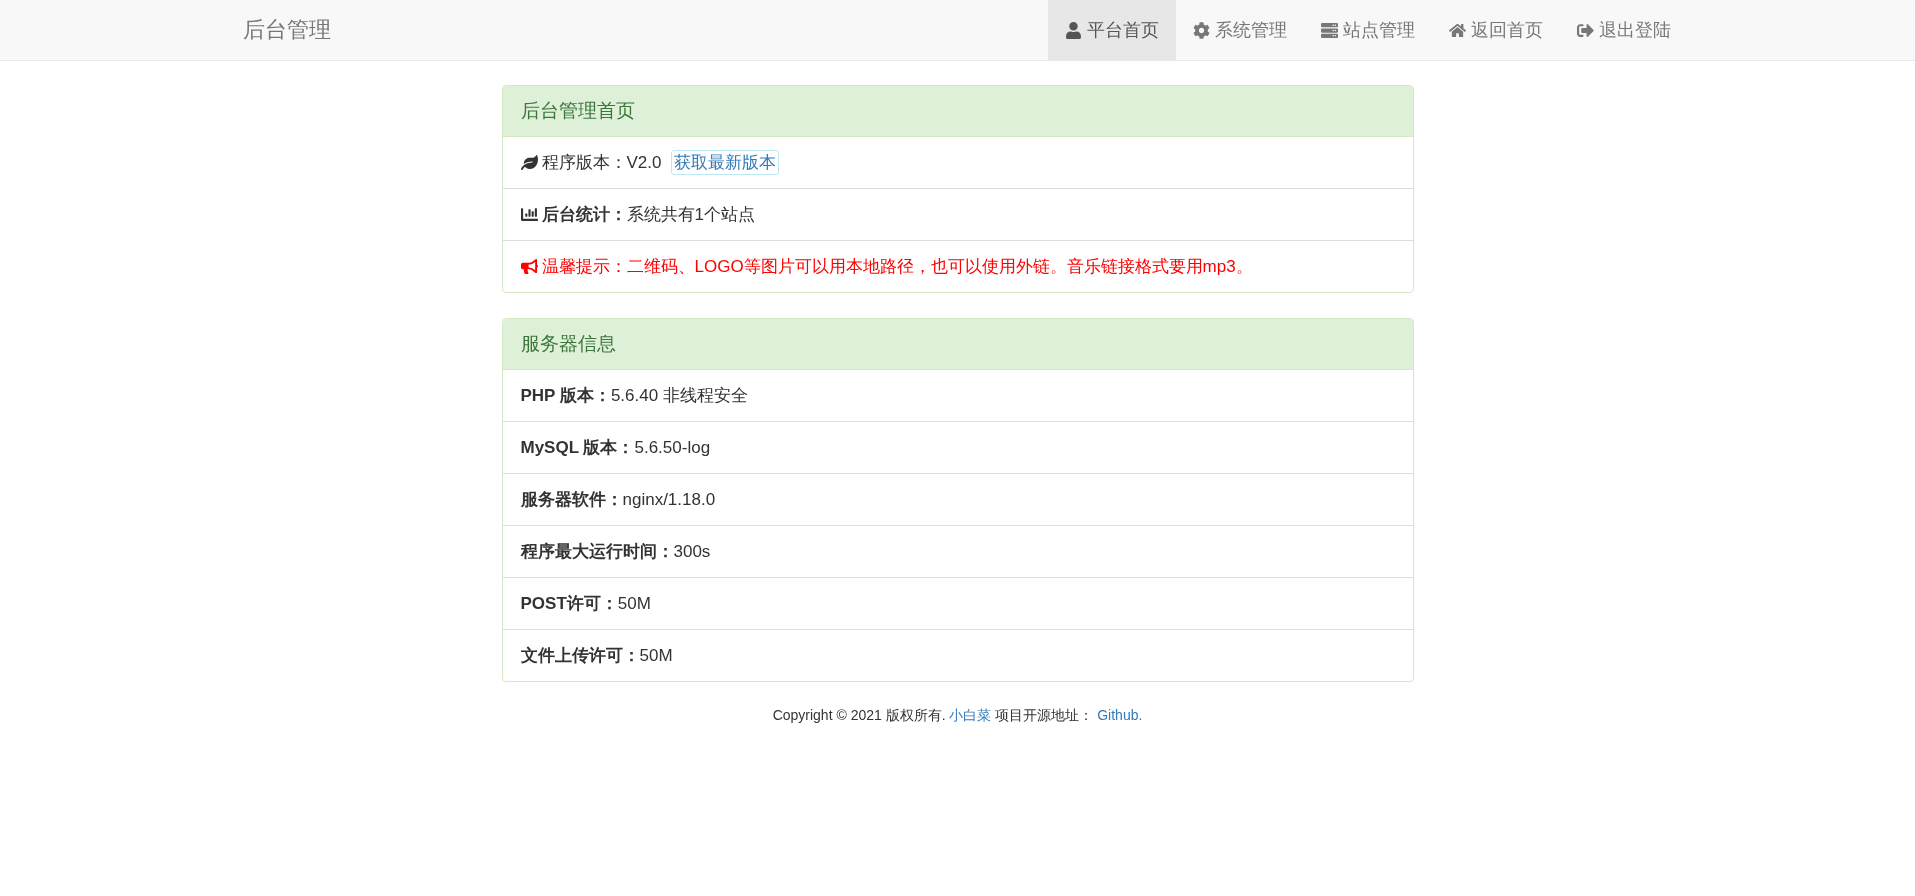 This screenshot has height=896, width=1915. I want to click on info-text: 服务器软件：nginx/1.18.0, so click(618, 500).